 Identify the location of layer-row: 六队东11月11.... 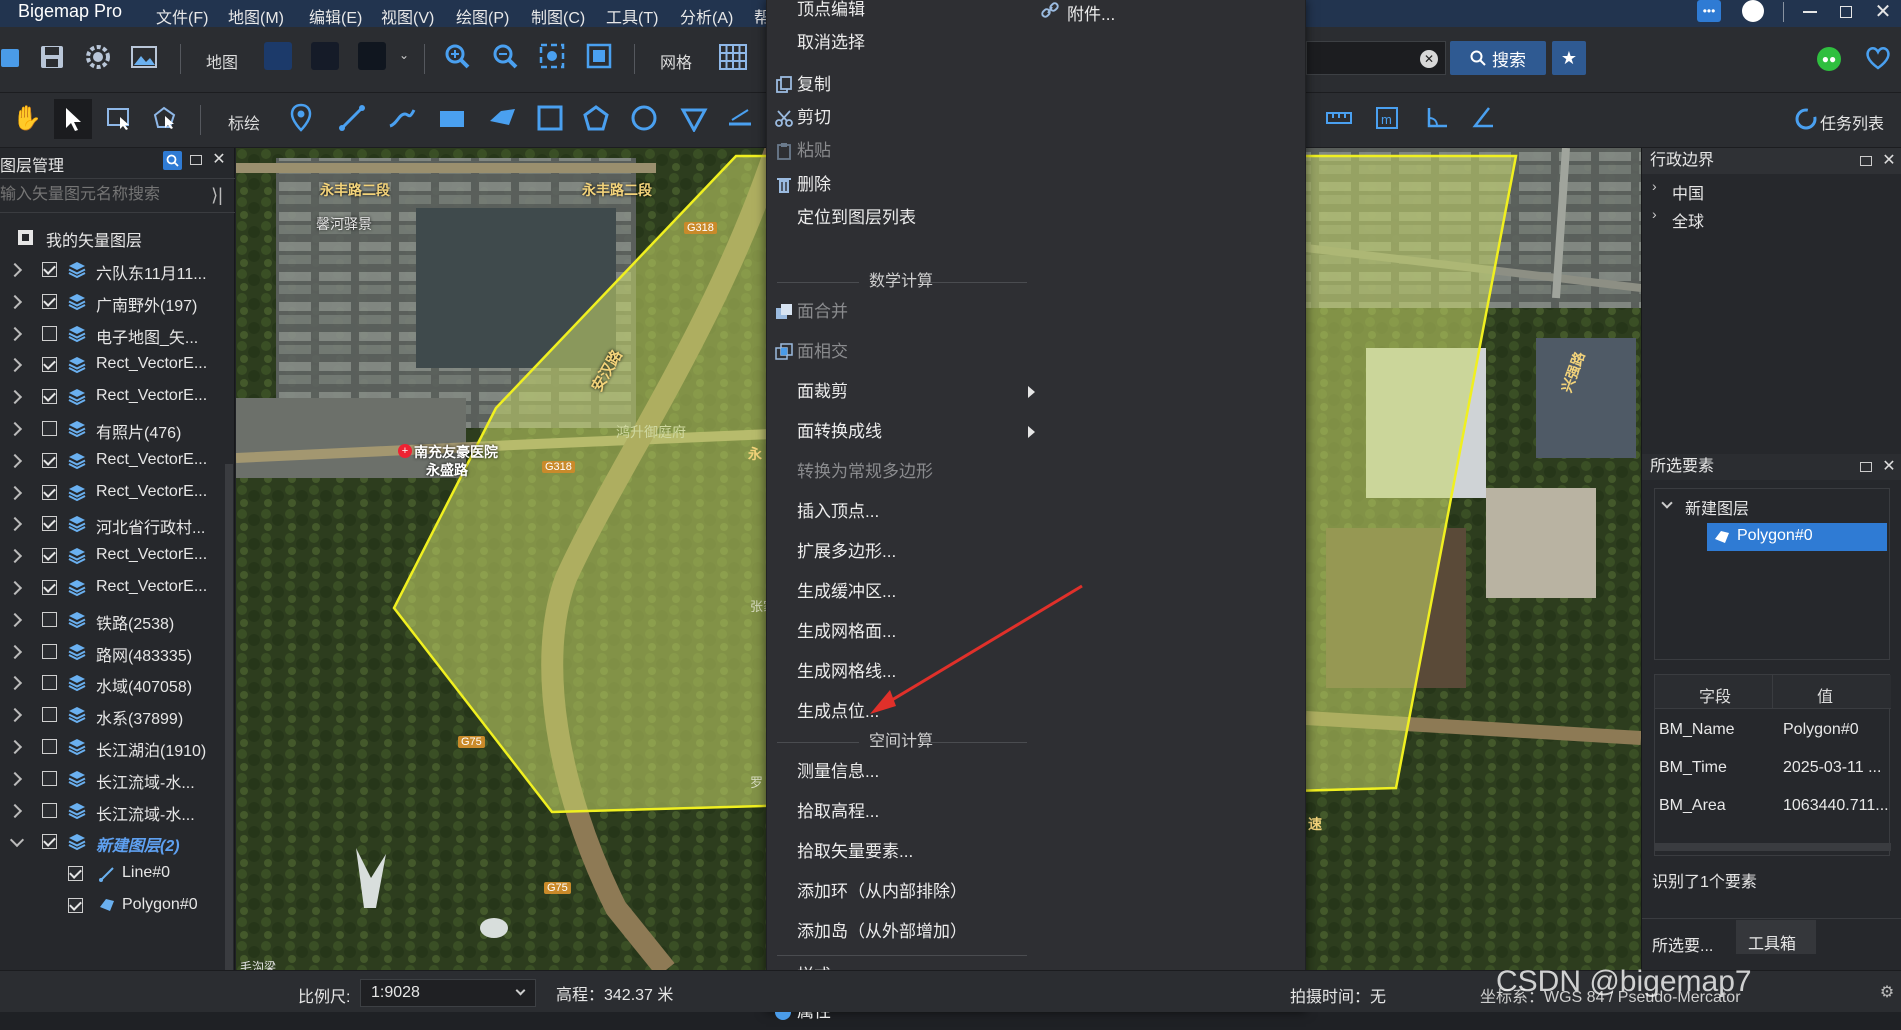
(117, 270).